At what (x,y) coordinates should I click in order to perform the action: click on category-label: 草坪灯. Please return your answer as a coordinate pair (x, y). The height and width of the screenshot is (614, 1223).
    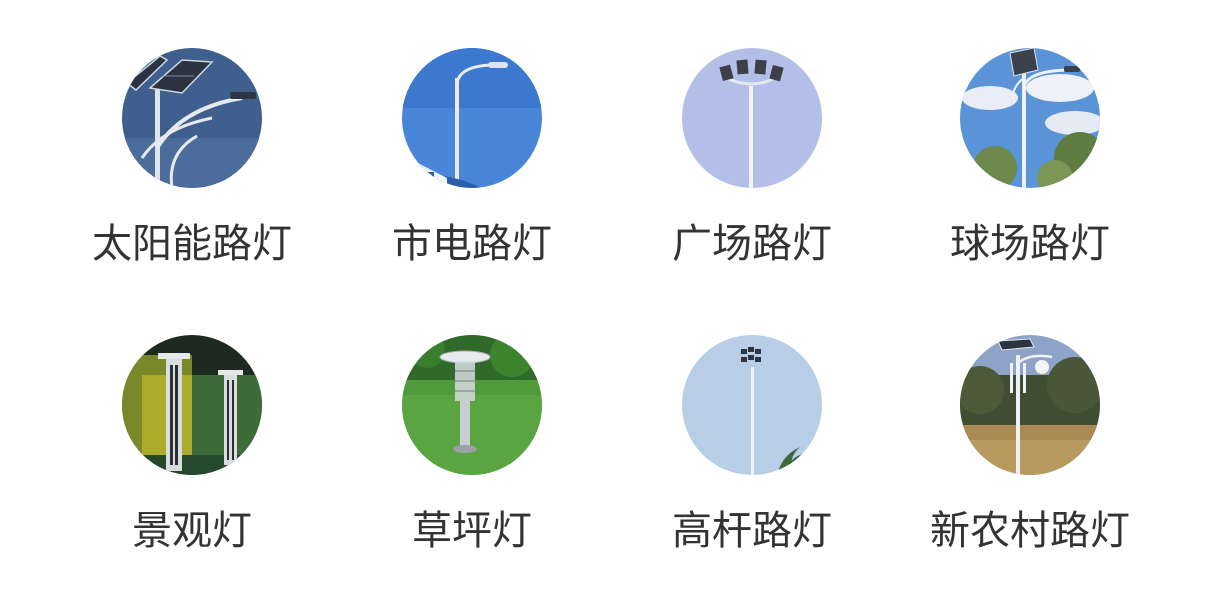
    Looking at the image, I should click on (472, 531).